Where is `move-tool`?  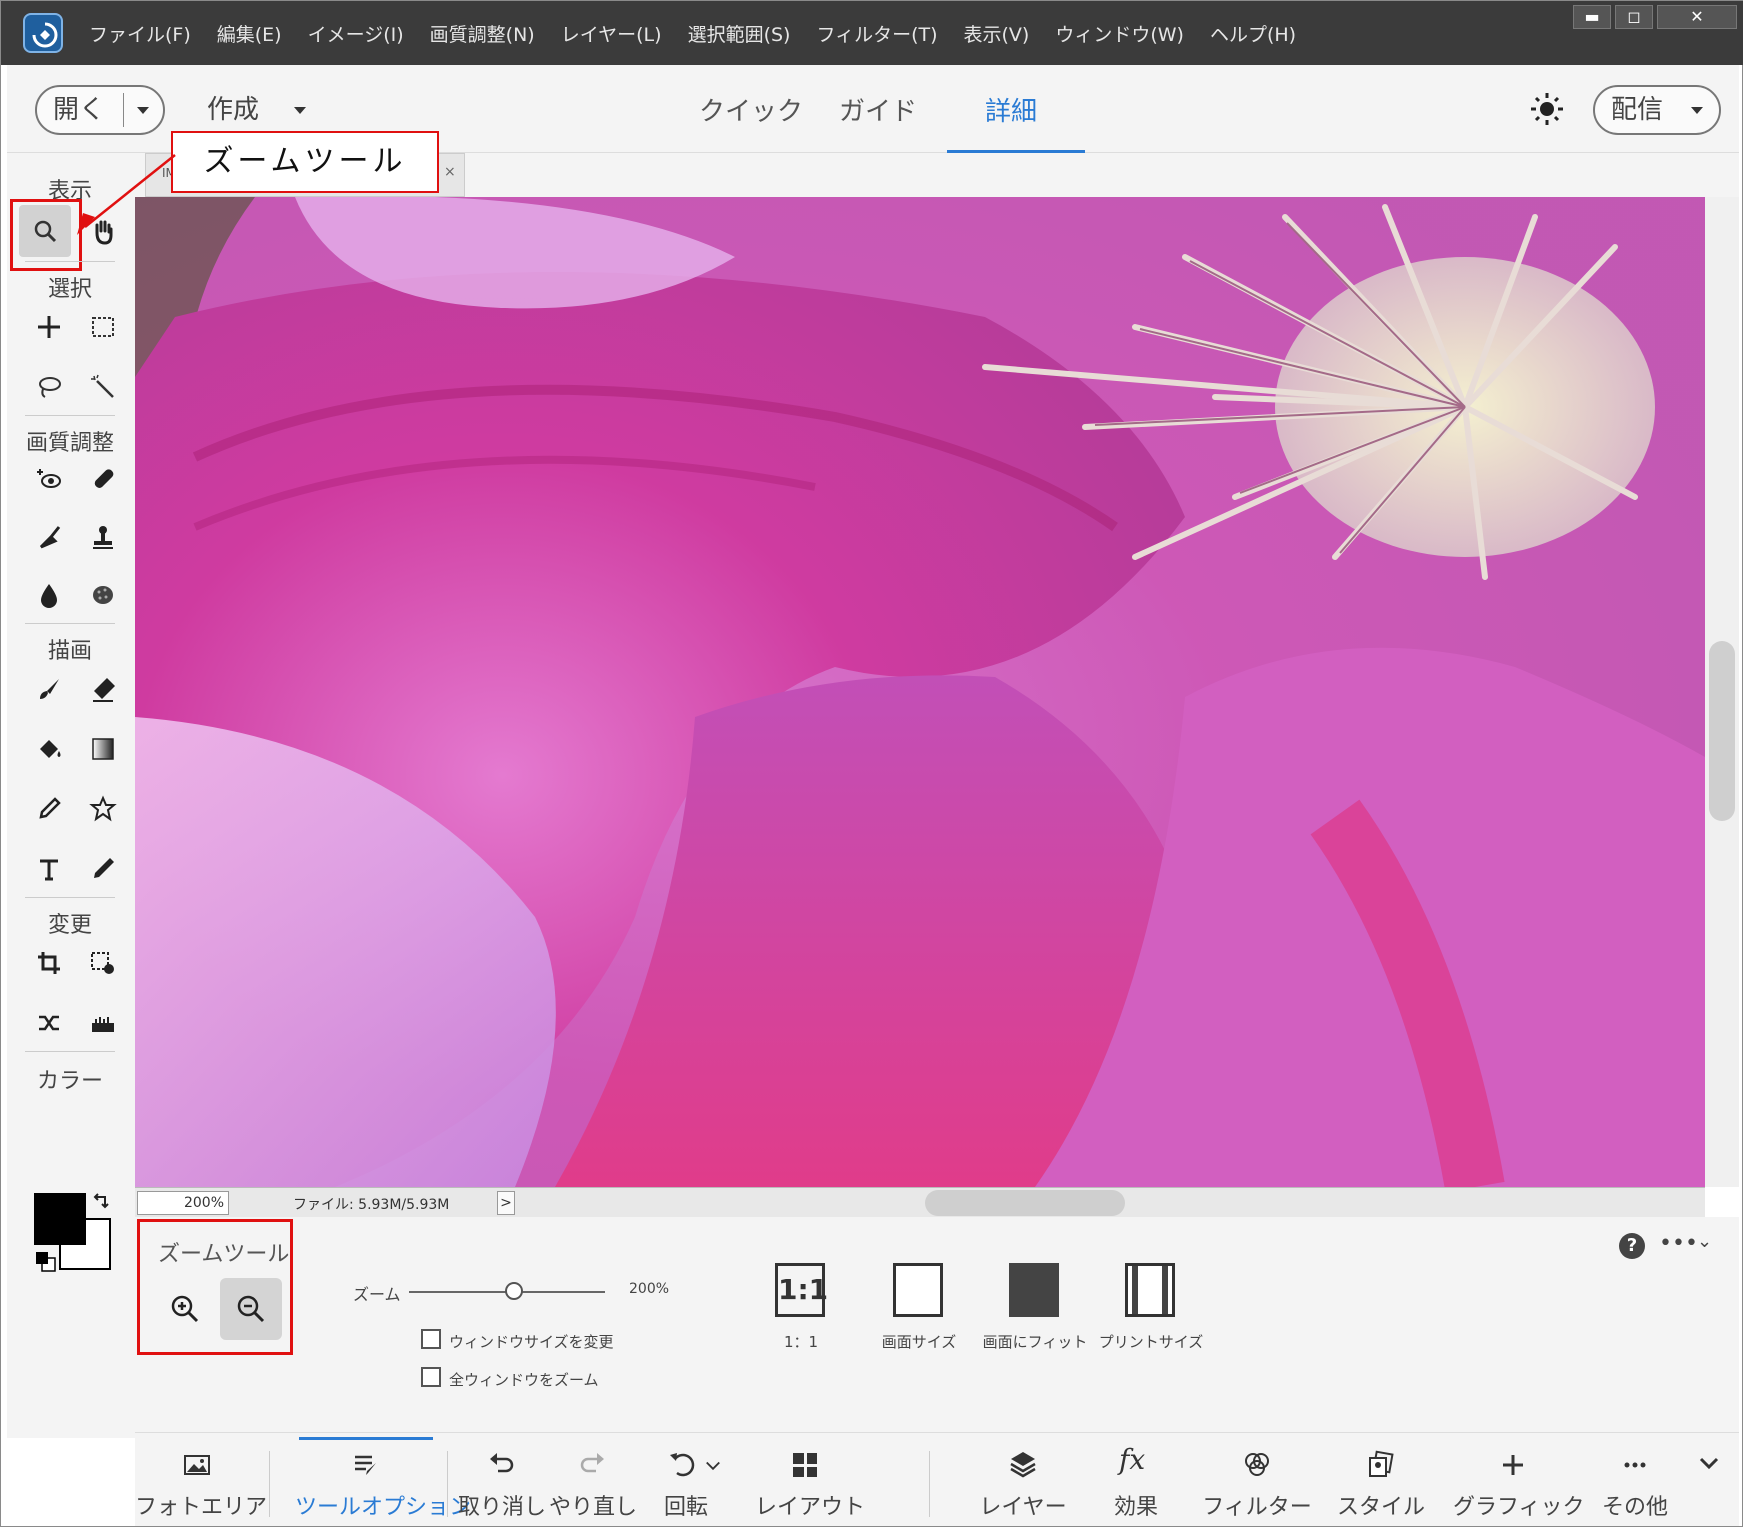
move-tool is located at coordinates (49, 327).